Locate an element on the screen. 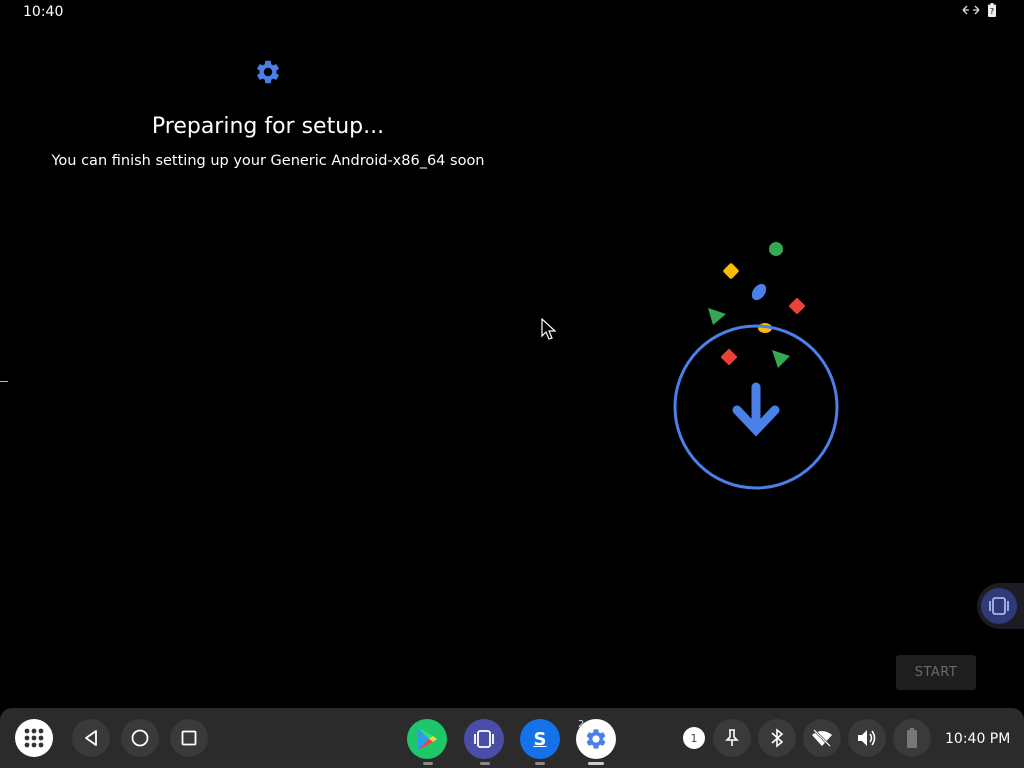  bluetooth-icon is located at coordinates (777, 738).